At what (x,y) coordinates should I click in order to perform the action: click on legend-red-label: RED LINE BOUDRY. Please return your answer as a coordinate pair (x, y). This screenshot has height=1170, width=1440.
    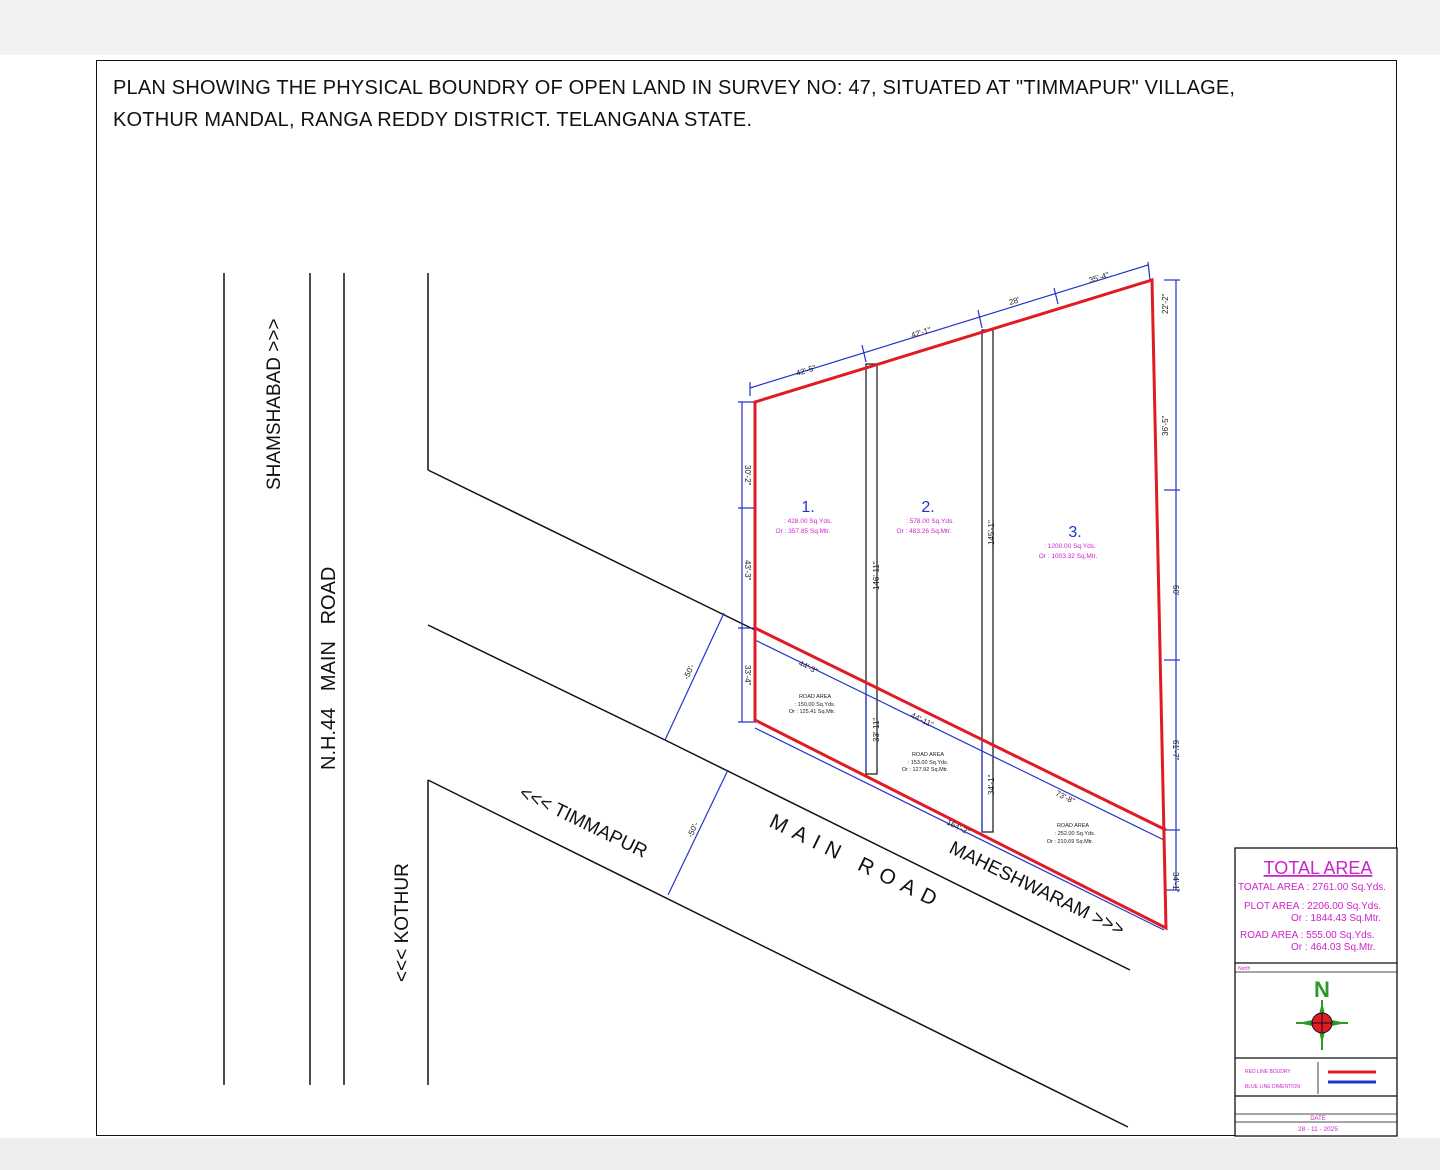
    Looking at the image, I should click on (1268, 1072).